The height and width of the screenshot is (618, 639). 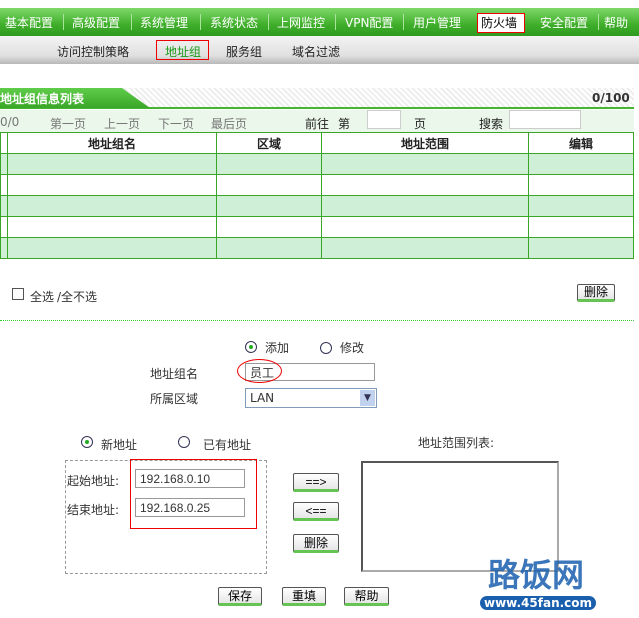 I want to click on mode-edit-label: 修改, so click(x=352, y=348).